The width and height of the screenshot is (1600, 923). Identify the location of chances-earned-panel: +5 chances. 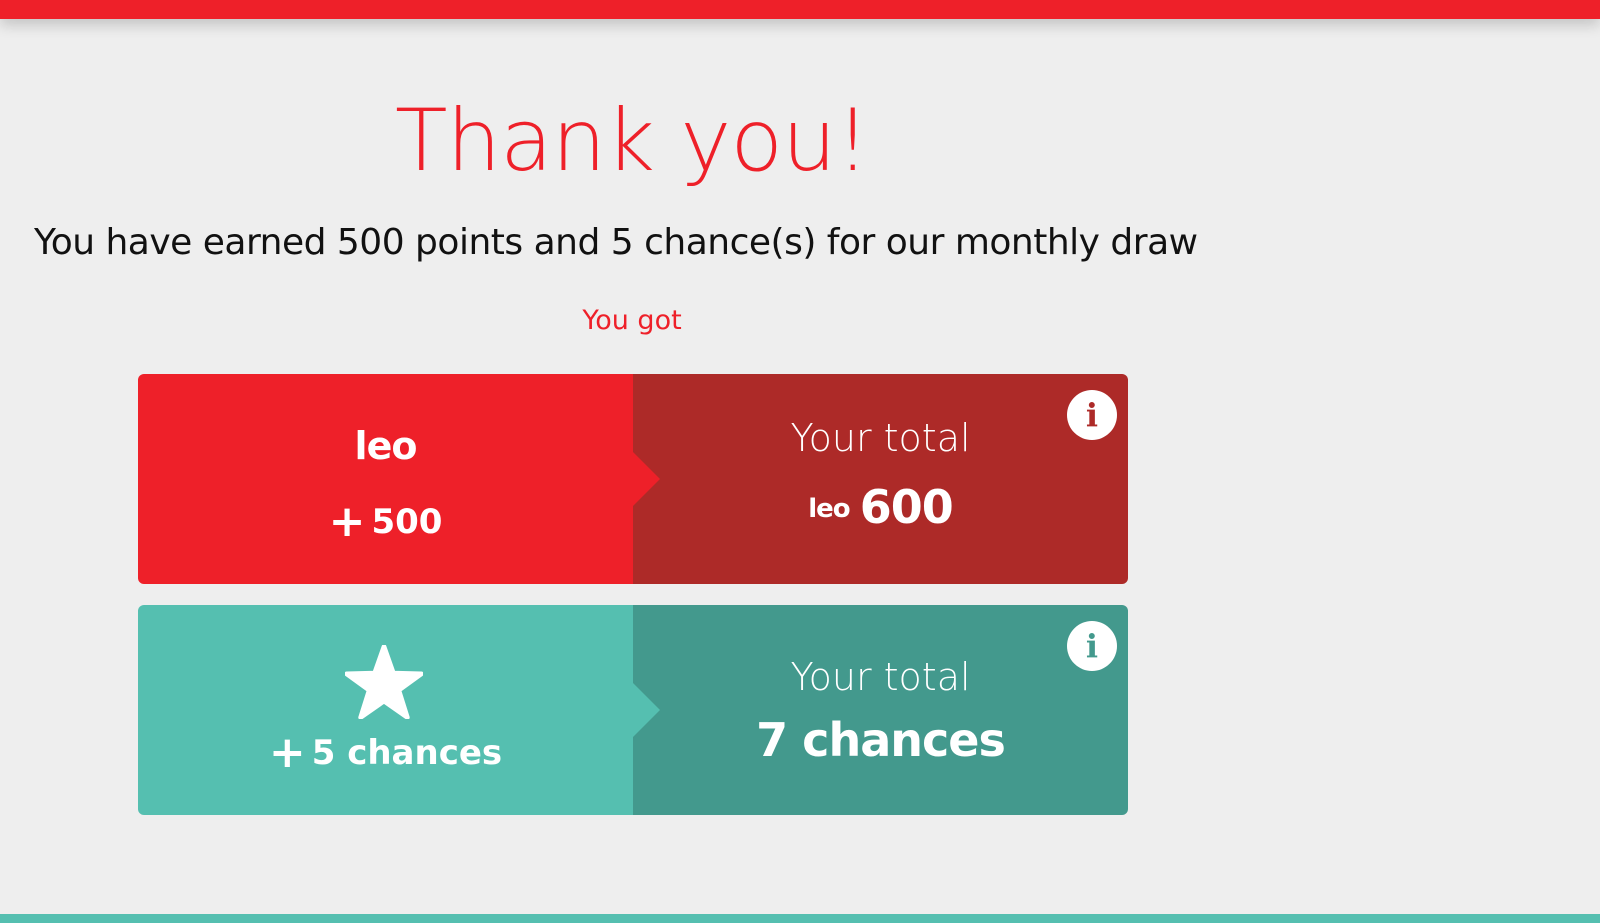
(385, 710).